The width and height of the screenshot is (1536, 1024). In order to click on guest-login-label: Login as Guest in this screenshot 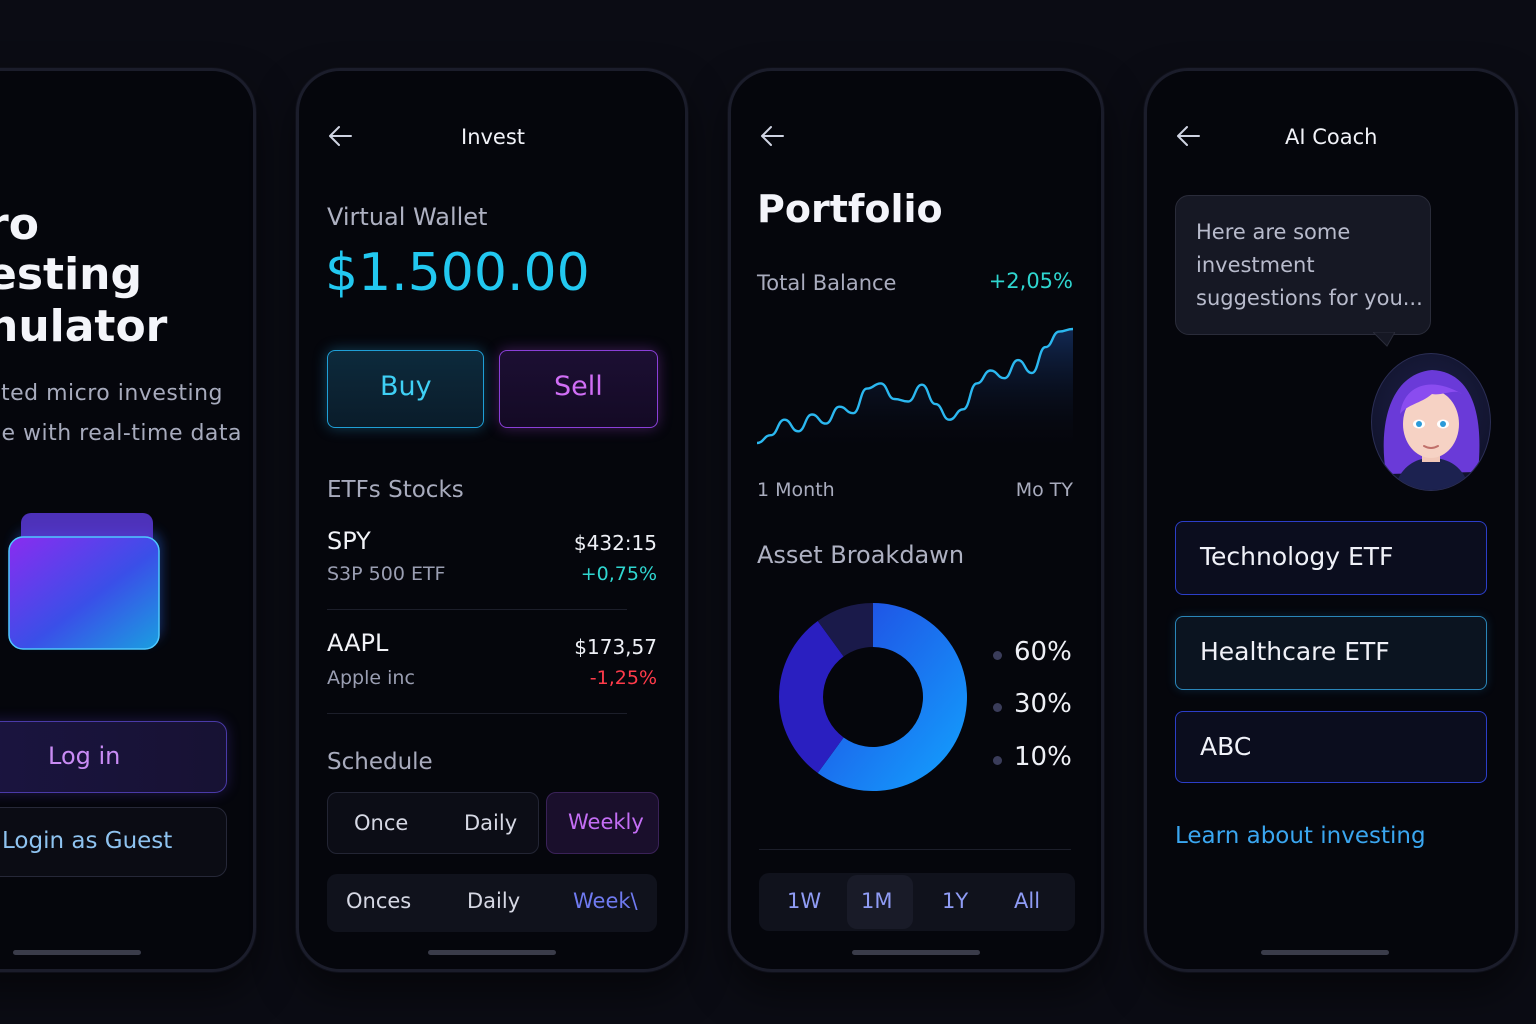, I will do `click(87, 841)`.